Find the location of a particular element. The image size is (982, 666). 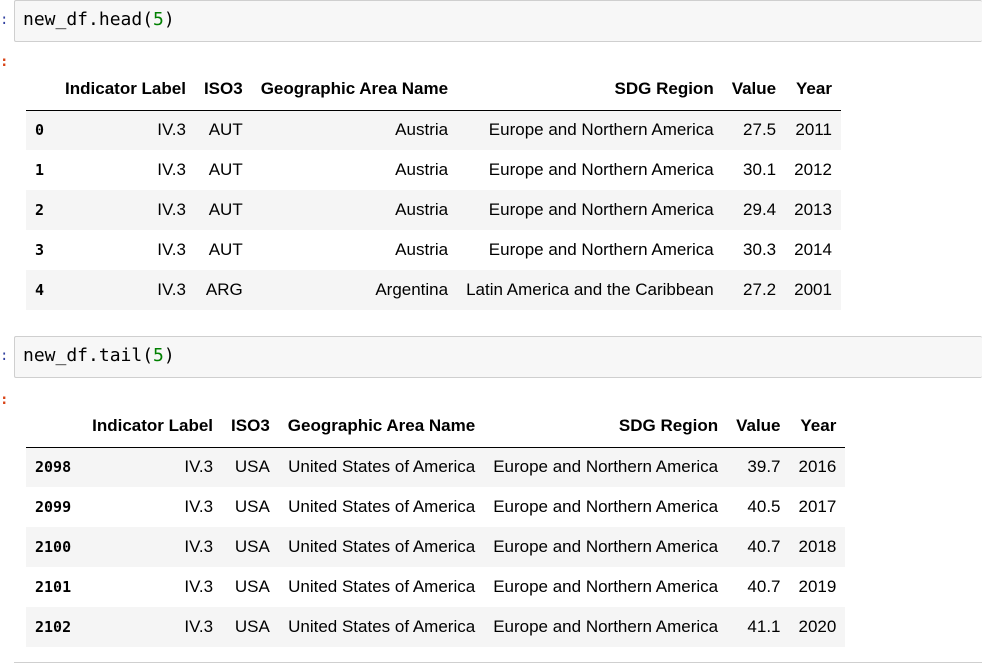

cell-value: 27.2 is located at coordinates (760, 289).